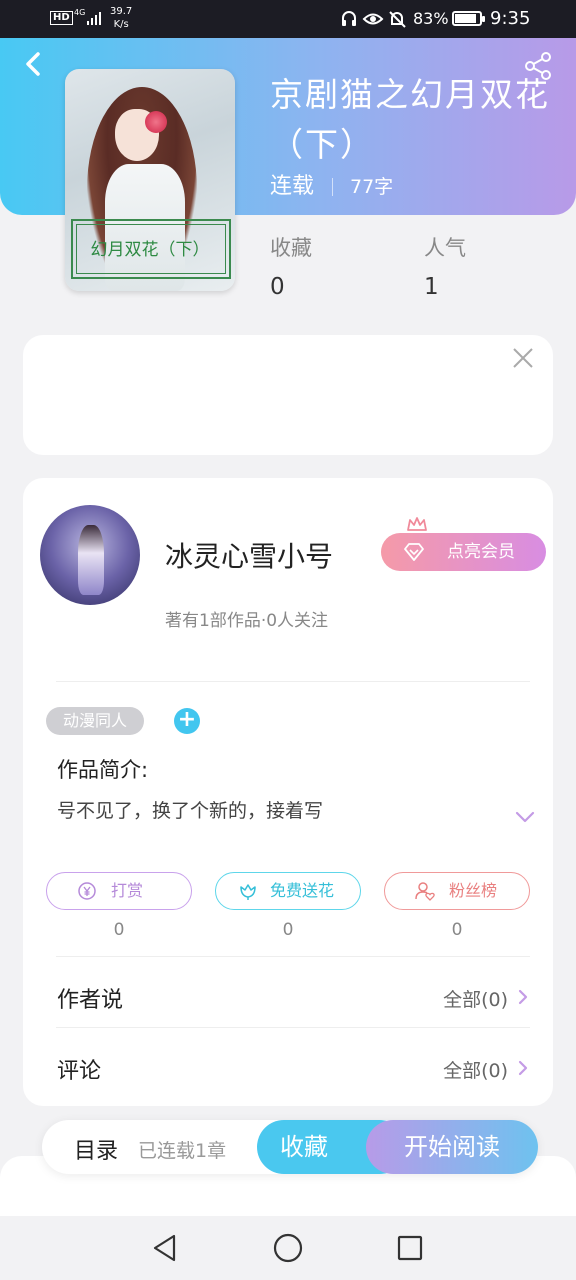 The height and width of the screenshot is (1280, 576). I want to click on comments-row: 评论 全部(0), so click(290, 1068).